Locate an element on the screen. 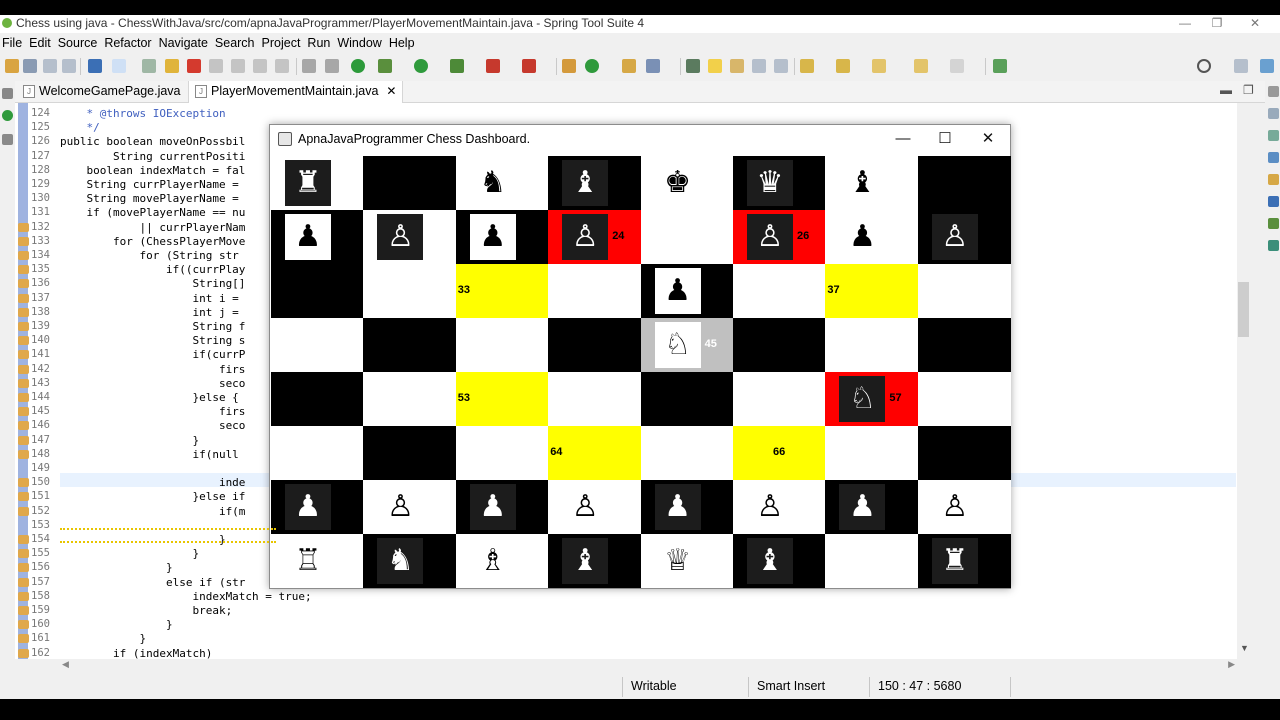  board-square: ♕ is located at coordinates (687, 561).